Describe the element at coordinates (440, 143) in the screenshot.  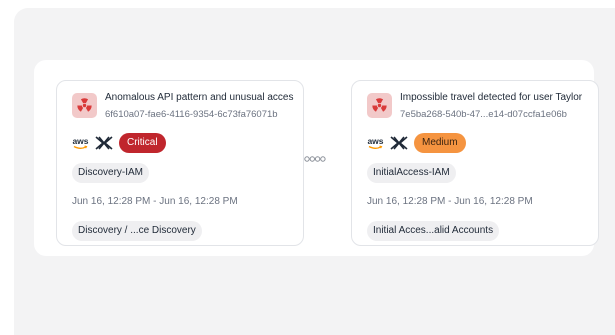
I see `severity-badge: Medium` at that location.